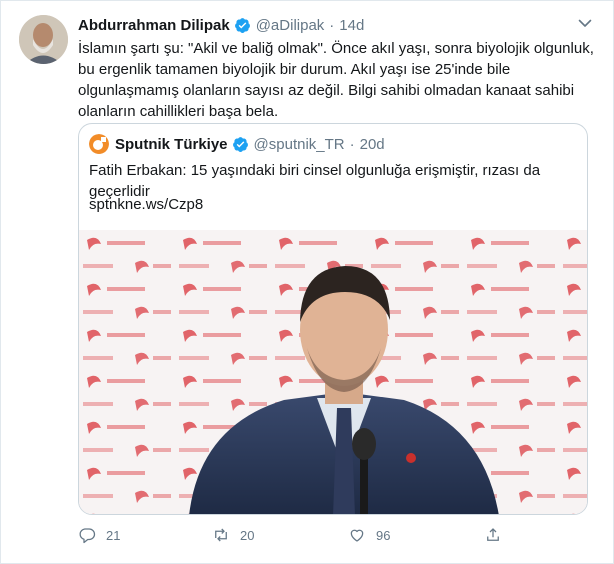 The image size is (614, 564). I want to click on like-count: 96, so click(383, 535).